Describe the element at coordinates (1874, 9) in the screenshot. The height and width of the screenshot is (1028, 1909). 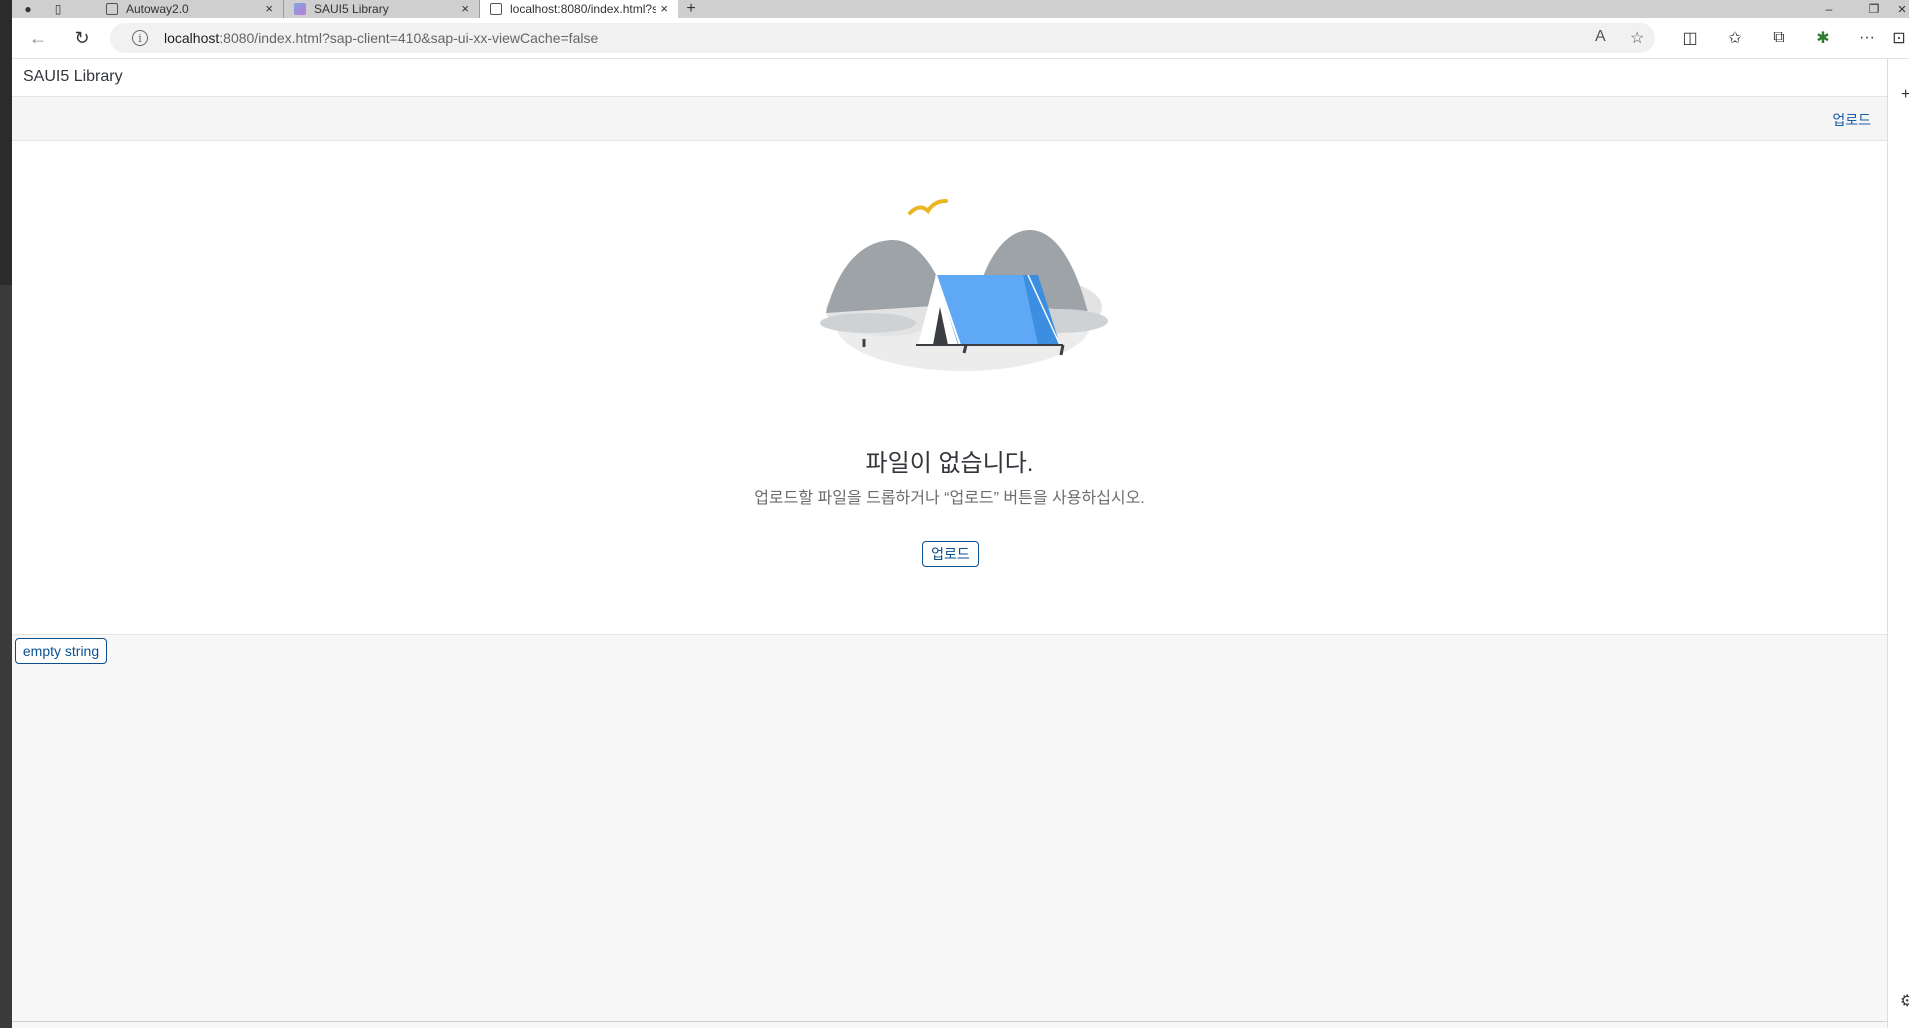
I see `restore-button: ❐` at that location.